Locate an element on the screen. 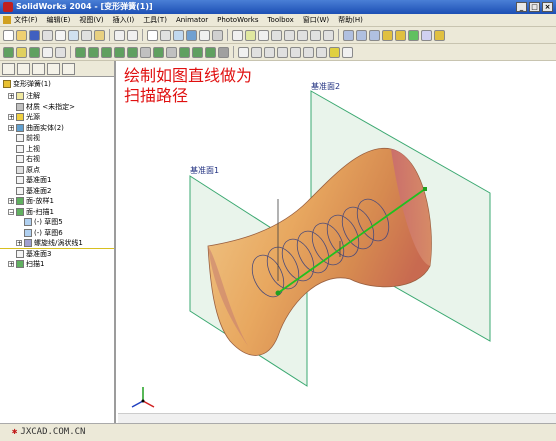 This screenshot has width=556, height=441. view-orientation-icon is located at coordinates (426, 35).